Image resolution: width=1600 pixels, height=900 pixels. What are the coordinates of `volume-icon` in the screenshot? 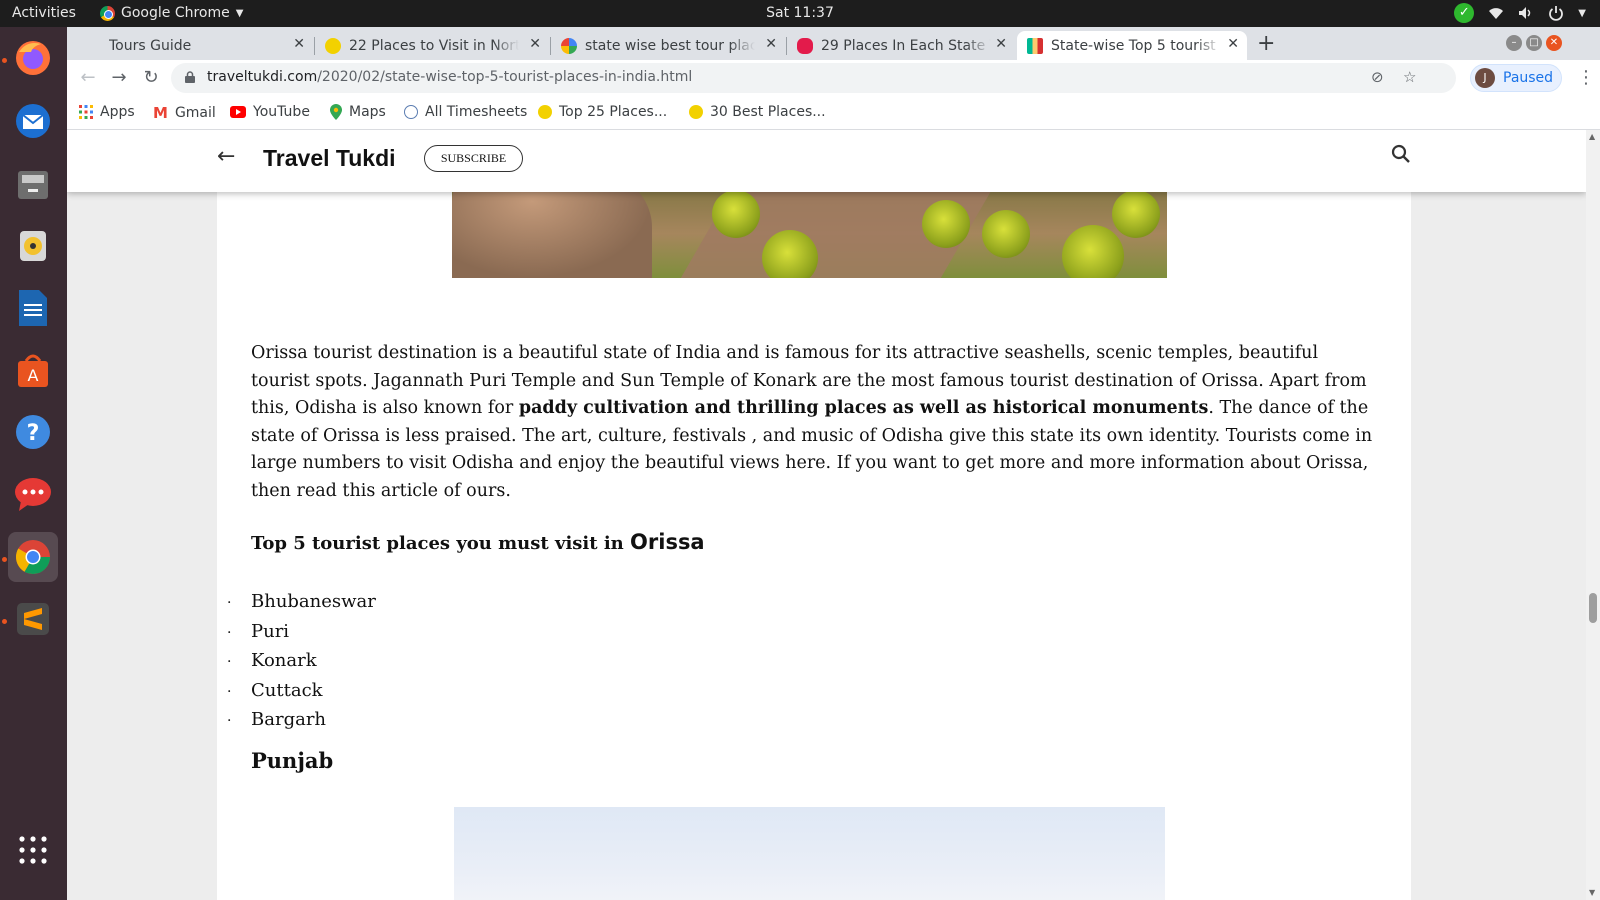 It's located at (1526, 13).